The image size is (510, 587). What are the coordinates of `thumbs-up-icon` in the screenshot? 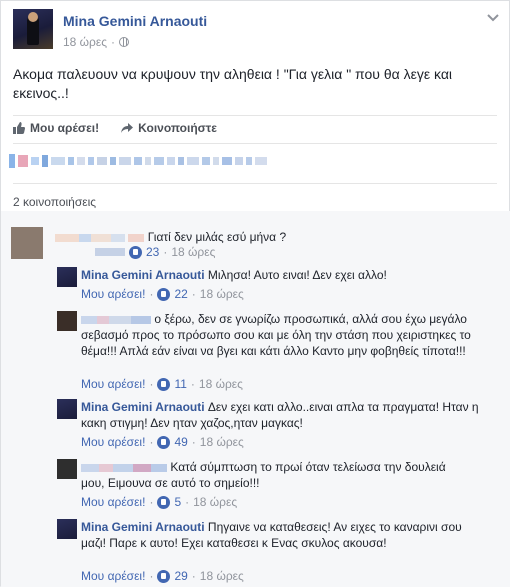 It's located at (19, 128).